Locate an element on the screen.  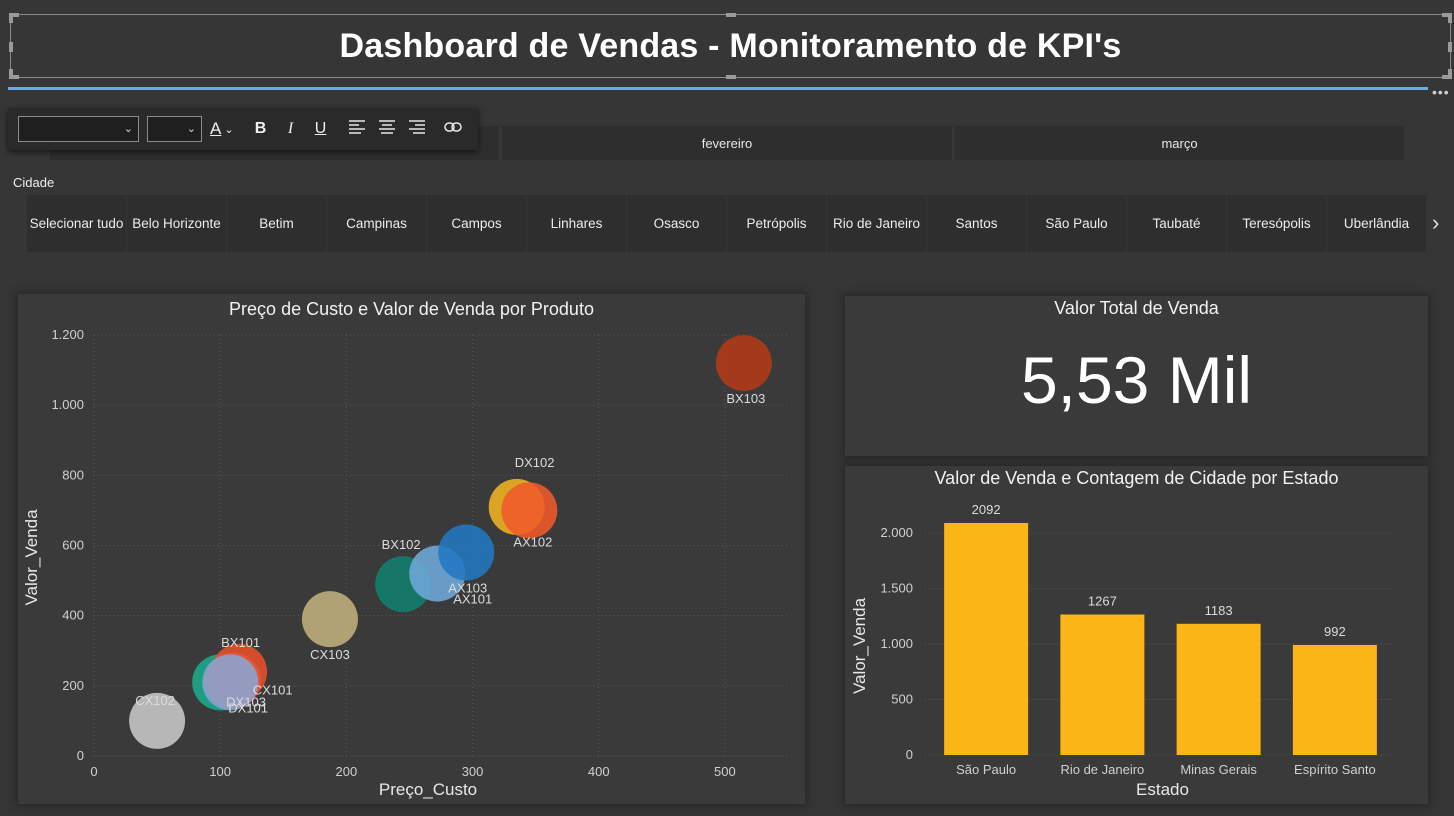
city-tile: São Paulo is located at coordinates (1076, 223).